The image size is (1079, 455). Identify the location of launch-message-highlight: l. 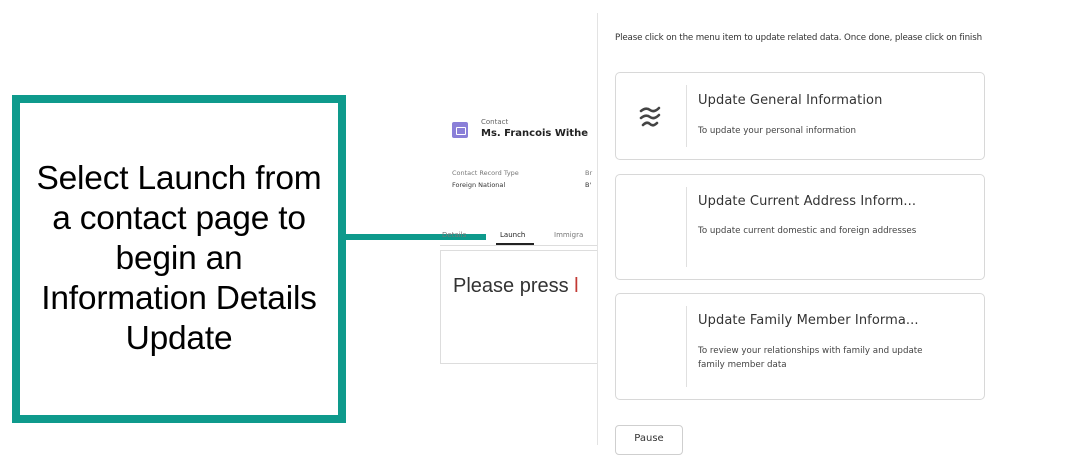
(576, 286).